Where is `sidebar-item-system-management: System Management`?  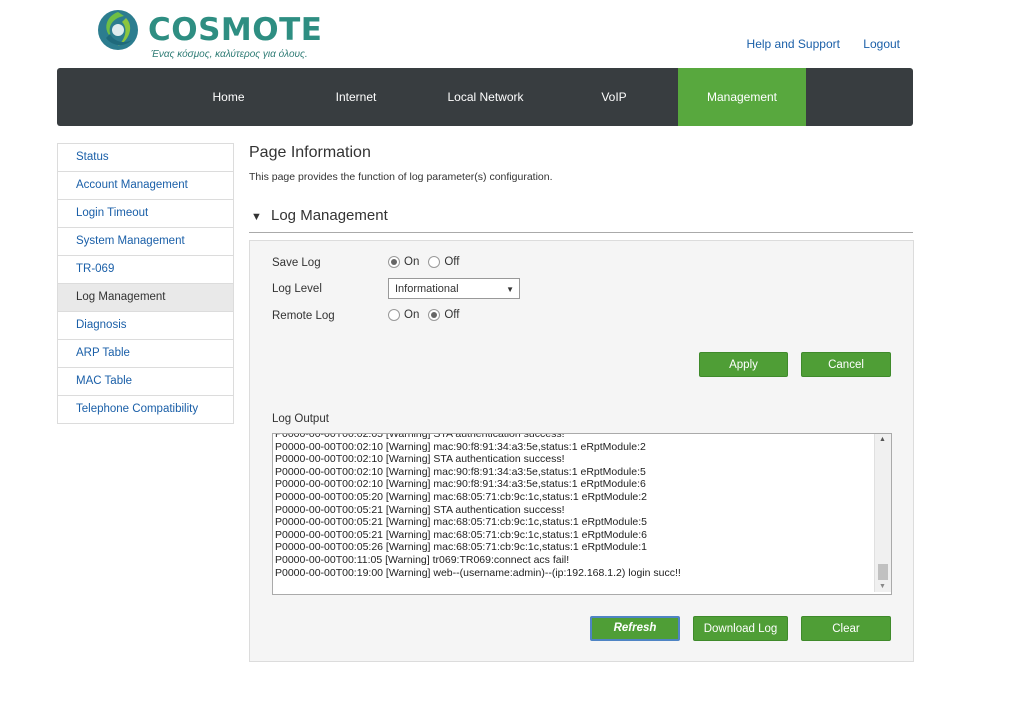 sidebar-item-system-management: System Management is located at coordinates (145, 242).